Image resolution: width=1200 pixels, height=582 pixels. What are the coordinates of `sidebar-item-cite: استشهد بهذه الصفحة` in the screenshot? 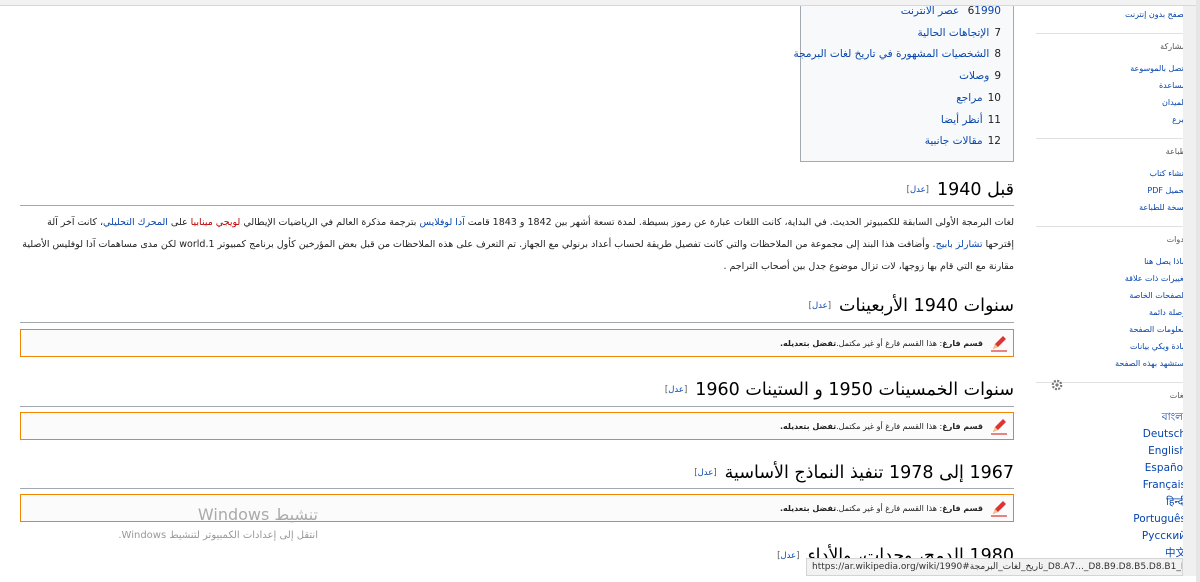 It's located at (1111, 363).